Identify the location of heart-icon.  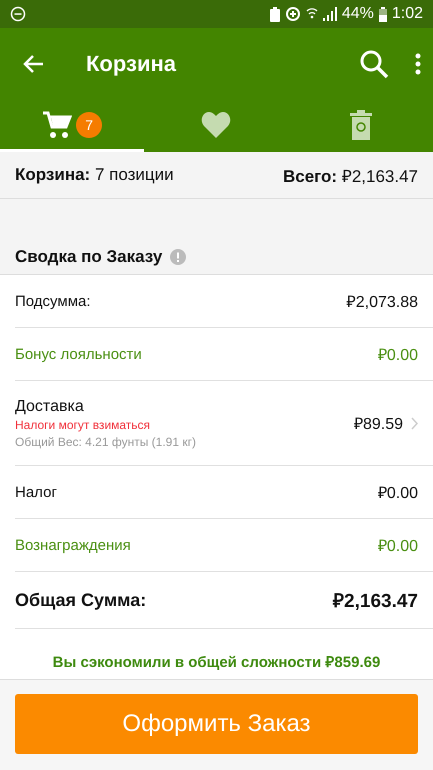
(216, 125).